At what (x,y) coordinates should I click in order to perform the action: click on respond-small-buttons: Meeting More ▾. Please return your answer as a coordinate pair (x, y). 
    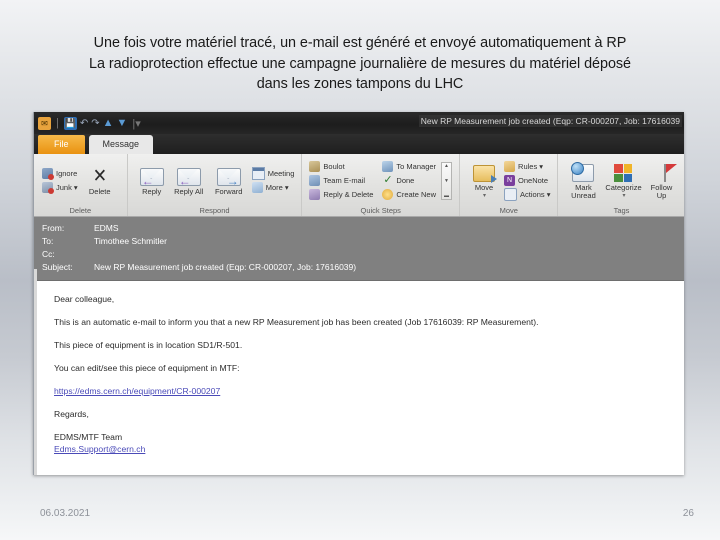
    Looking at the image, I should click on (273, 180).